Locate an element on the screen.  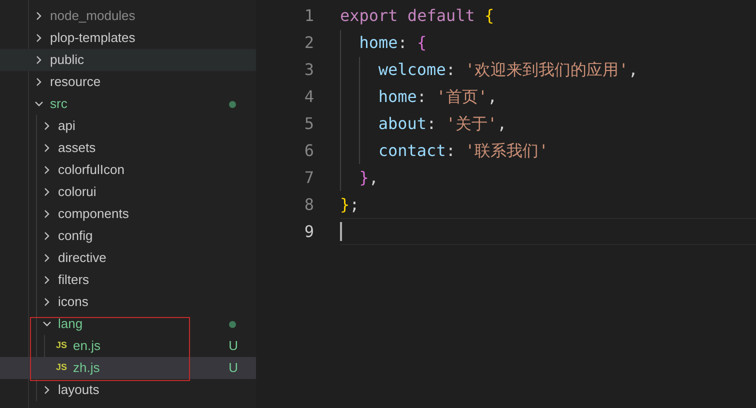
line-number: 5 is located at coordinates (308, 124).